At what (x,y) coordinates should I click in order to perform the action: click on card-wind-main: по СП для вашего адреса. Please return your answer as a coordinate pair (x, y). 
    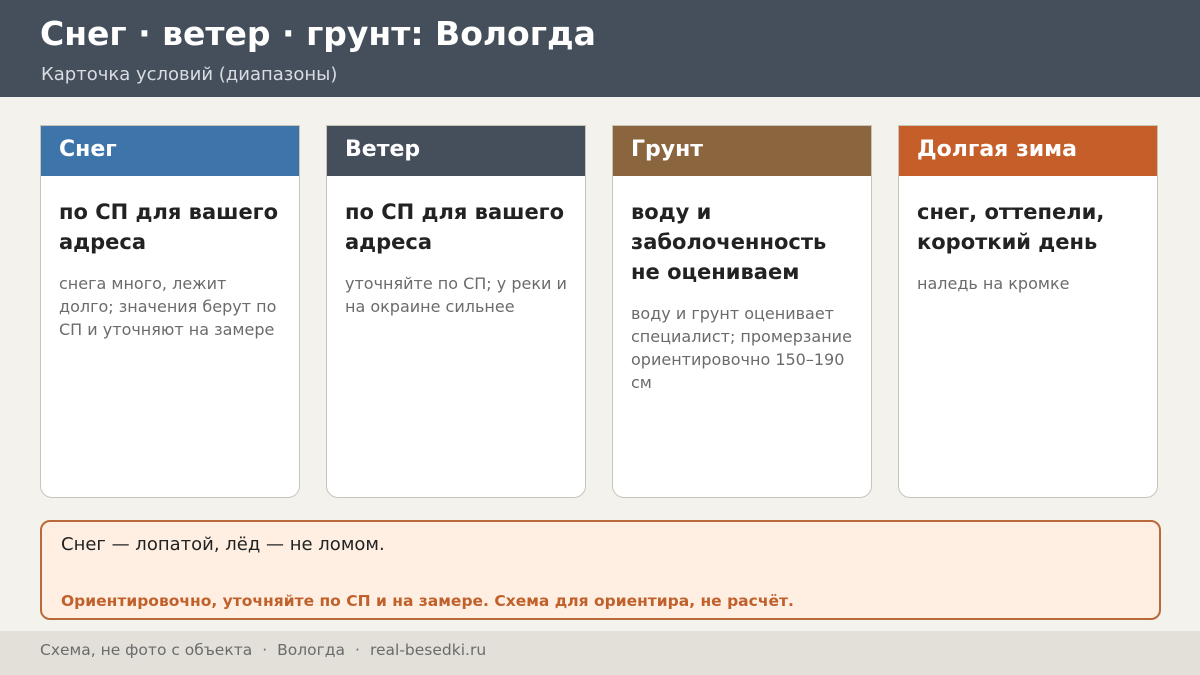
    Looking at the image, I should click on (455, 227).